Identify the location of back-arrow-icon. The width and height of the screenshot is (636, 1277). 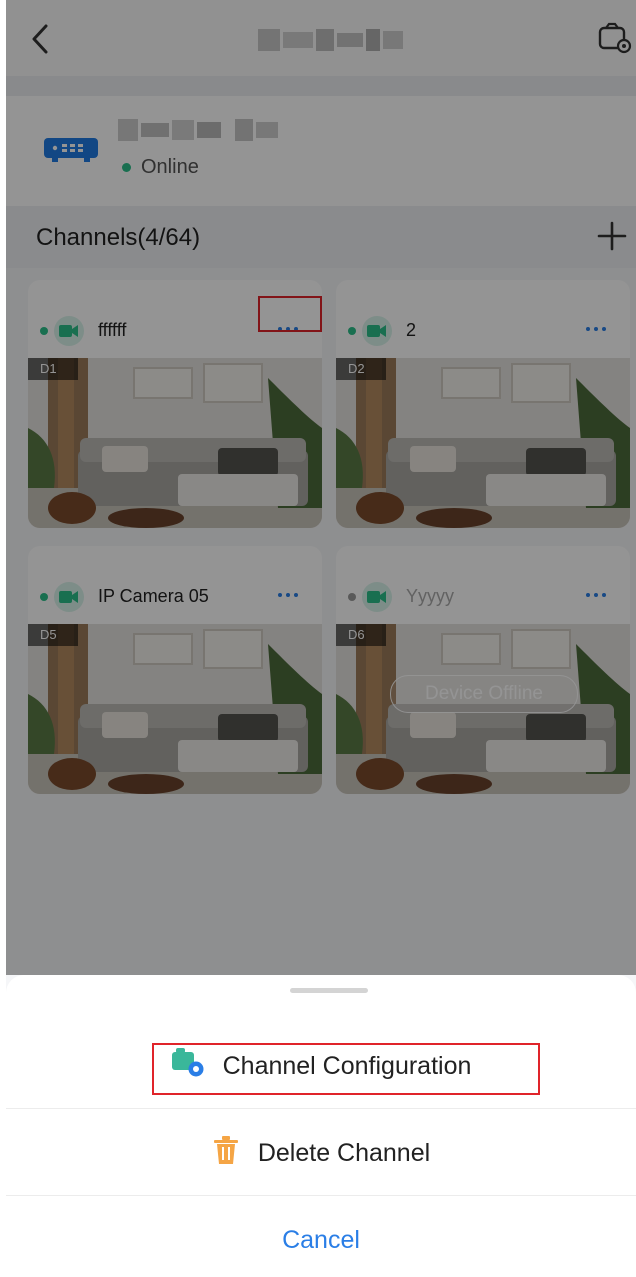
(41, 39).